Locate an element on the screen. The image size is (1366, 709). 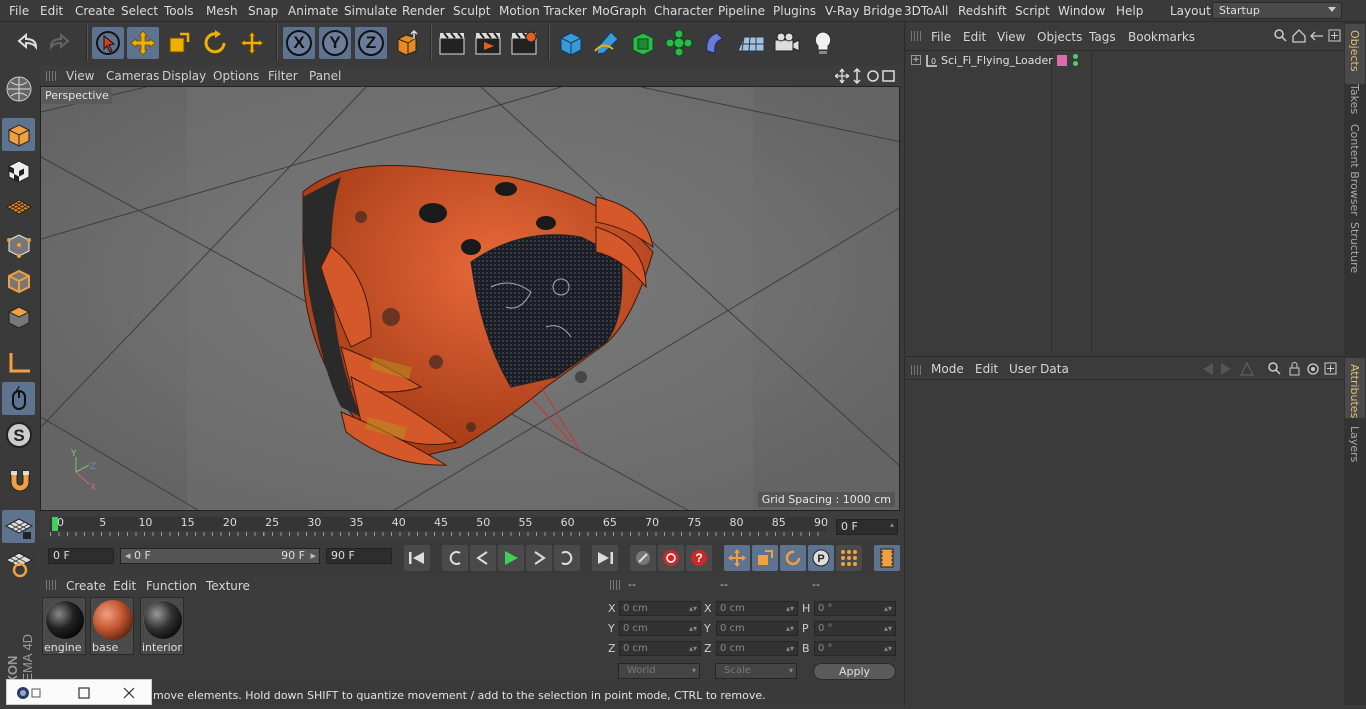
menu-plugins: Plugins is located at coordinates (794, 11).